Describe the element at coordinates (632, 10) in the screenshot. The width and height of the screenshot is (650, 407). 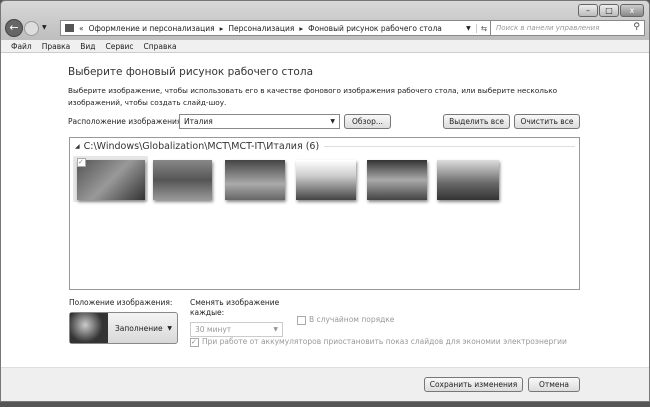
I see `close-button: x` at that location.